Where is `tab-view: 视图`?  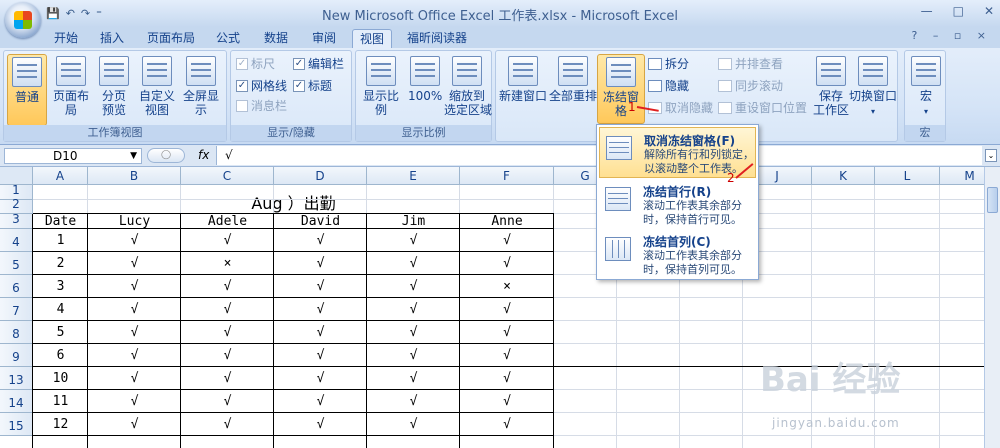 tab-view: 视图 is located at coordinates (372, 38).